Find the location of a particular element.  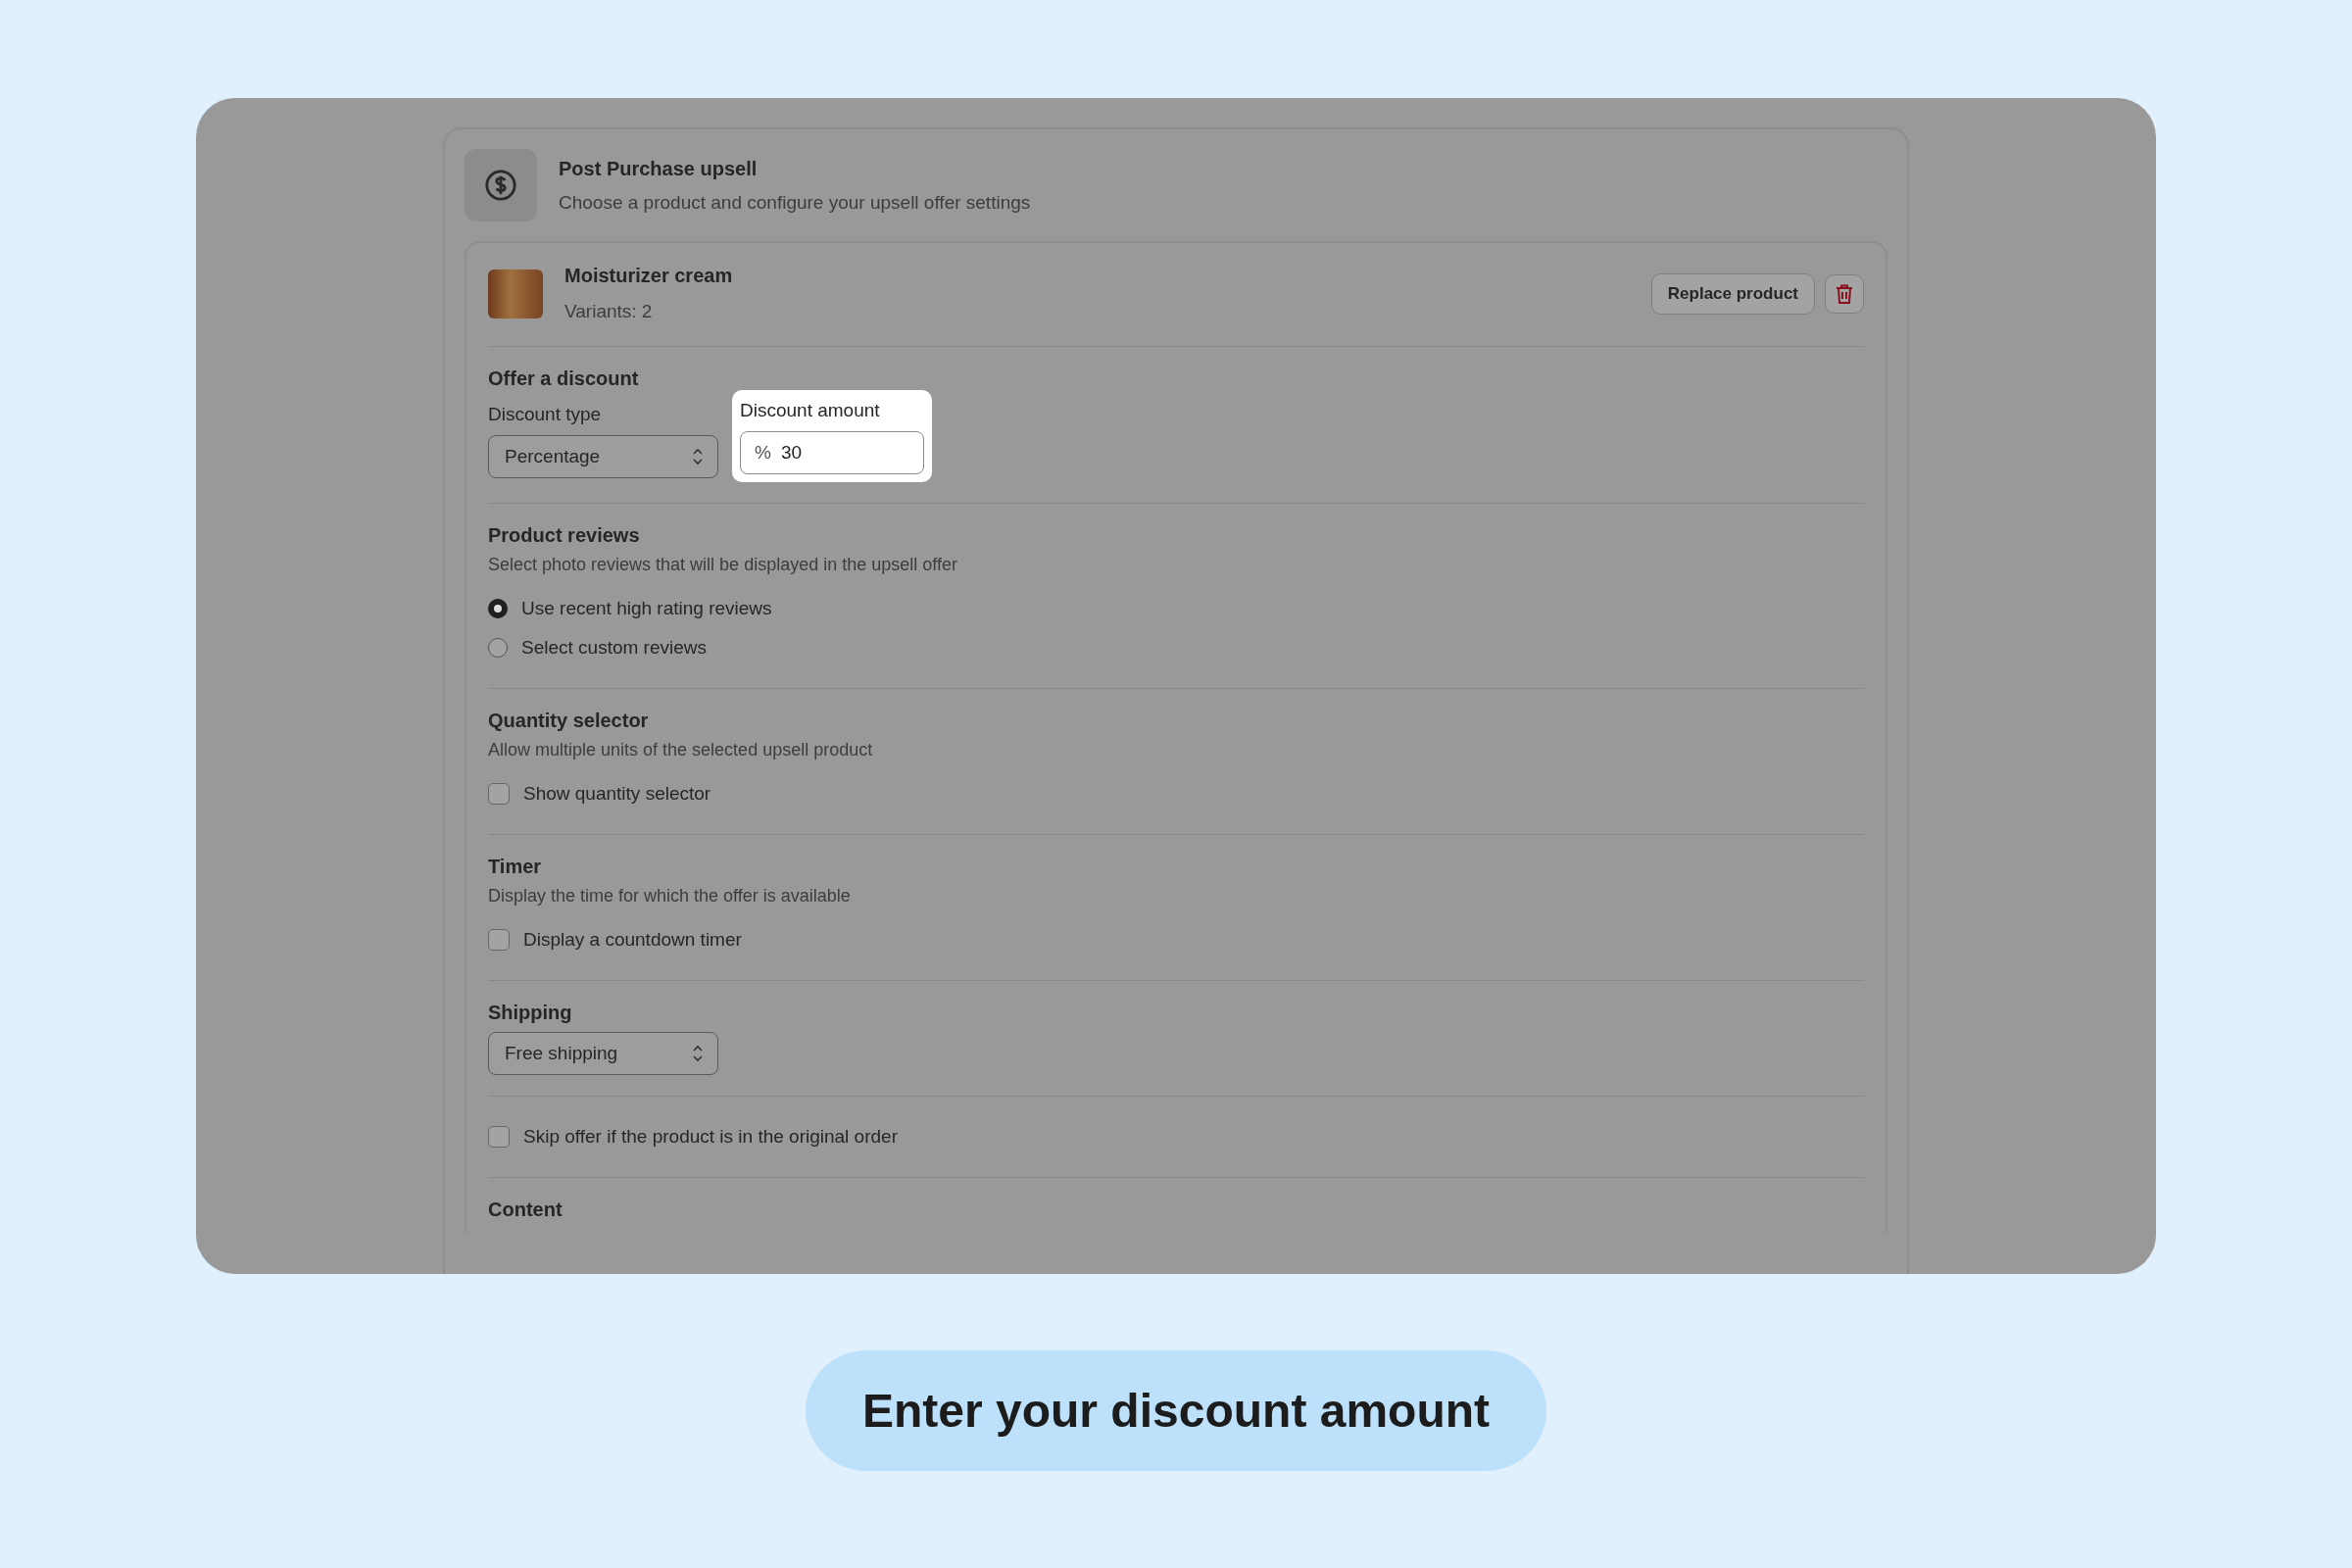

card-title: Post Purchase upsell is located at coordinates (659, 168).